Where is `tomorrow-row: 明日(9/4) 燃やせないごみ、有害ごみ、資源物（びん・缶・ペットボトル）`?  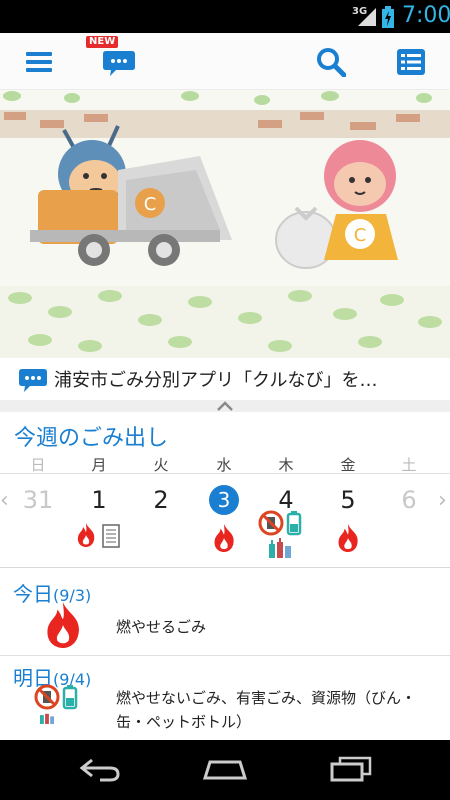 tomorrow-row: 明日(9/4) 燃やせないごみ、有害ごみ、資源物（びん・缶・ペットボトル） is located at coordinates (225, 698).